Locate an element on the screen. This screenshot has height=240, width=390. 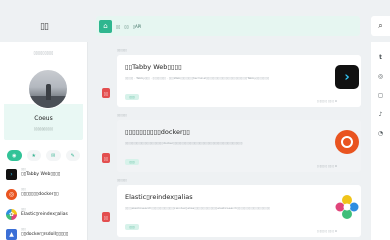
list-item: ▲ ▯▯▯ ▯▯docker▯rsdoll▯▯▯▯▯ is located at coordinates (43, 233).